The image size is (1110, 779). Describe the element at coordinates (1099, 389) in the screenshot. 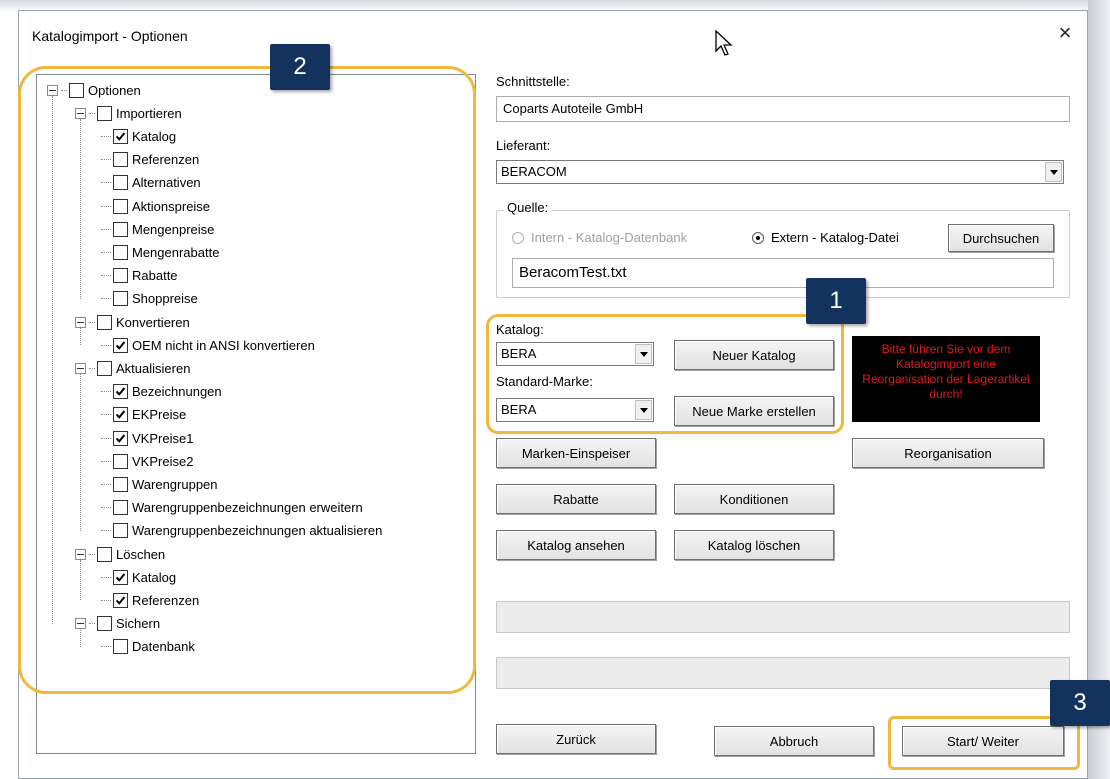

I see `window-shadow-right` at that location.